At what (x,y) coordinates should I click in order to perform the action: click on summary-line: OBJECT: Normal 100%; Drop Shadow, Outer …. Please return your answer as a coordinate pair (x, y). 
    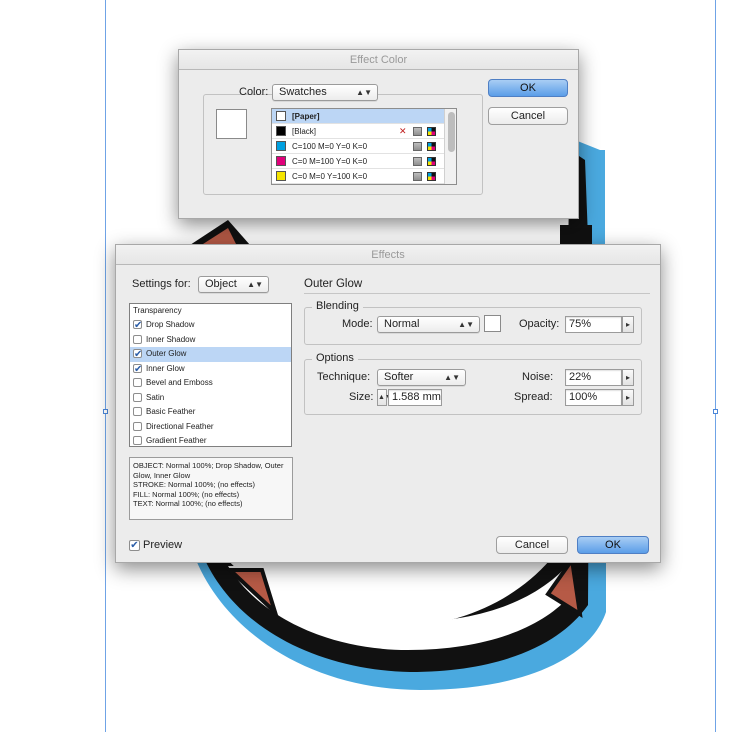
    Looking at the image, I should click on (208, 470).